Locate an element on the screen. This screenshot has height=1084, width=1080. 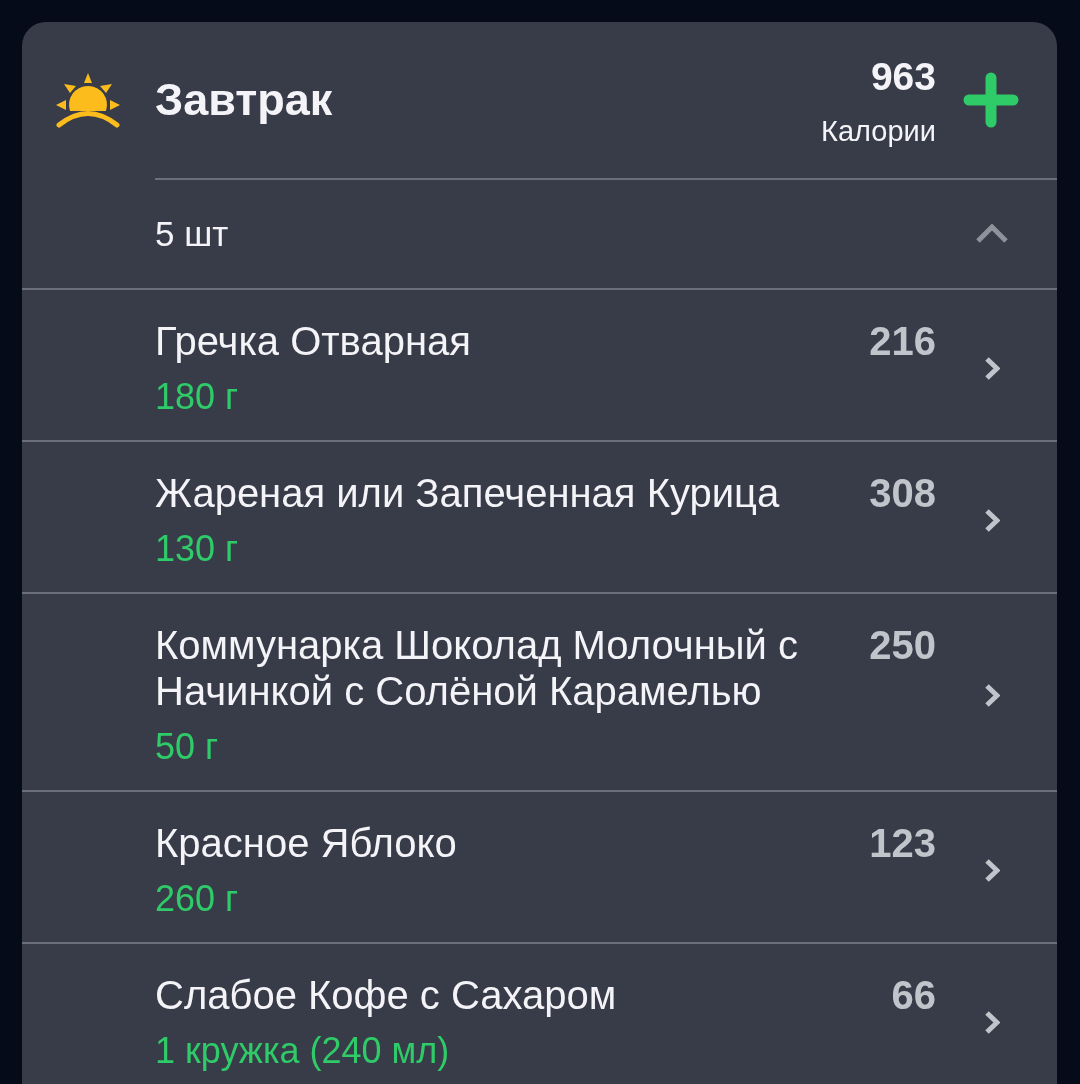
add-button is located at coordinates (991, 100).